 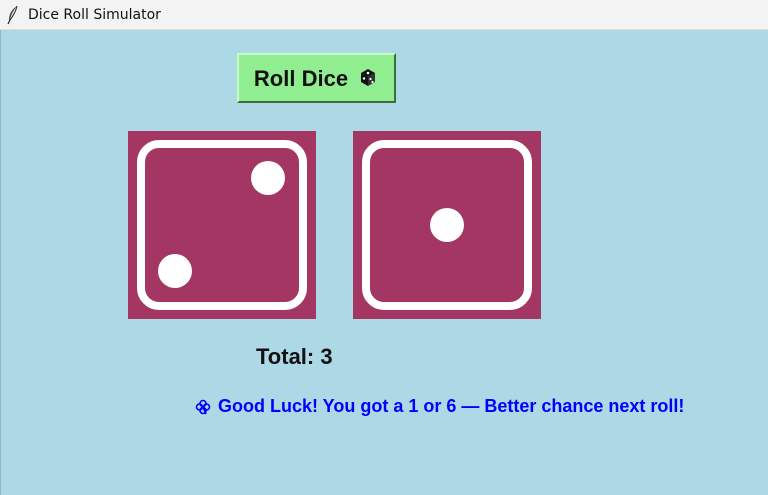 I want to click on window-title: Dice Roll Simulator, so click(x=94, y=14).